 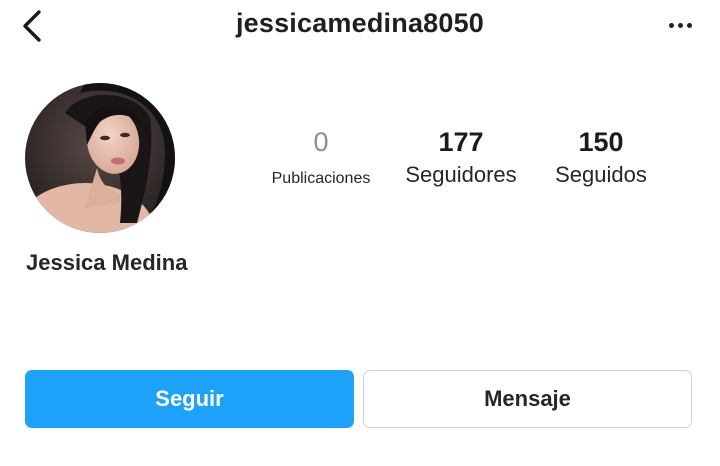 What do you see at coordinates (360, 23) in the screenshot?
I see `profile-username: jessicamedina8050` at bounding box center [360, 23].